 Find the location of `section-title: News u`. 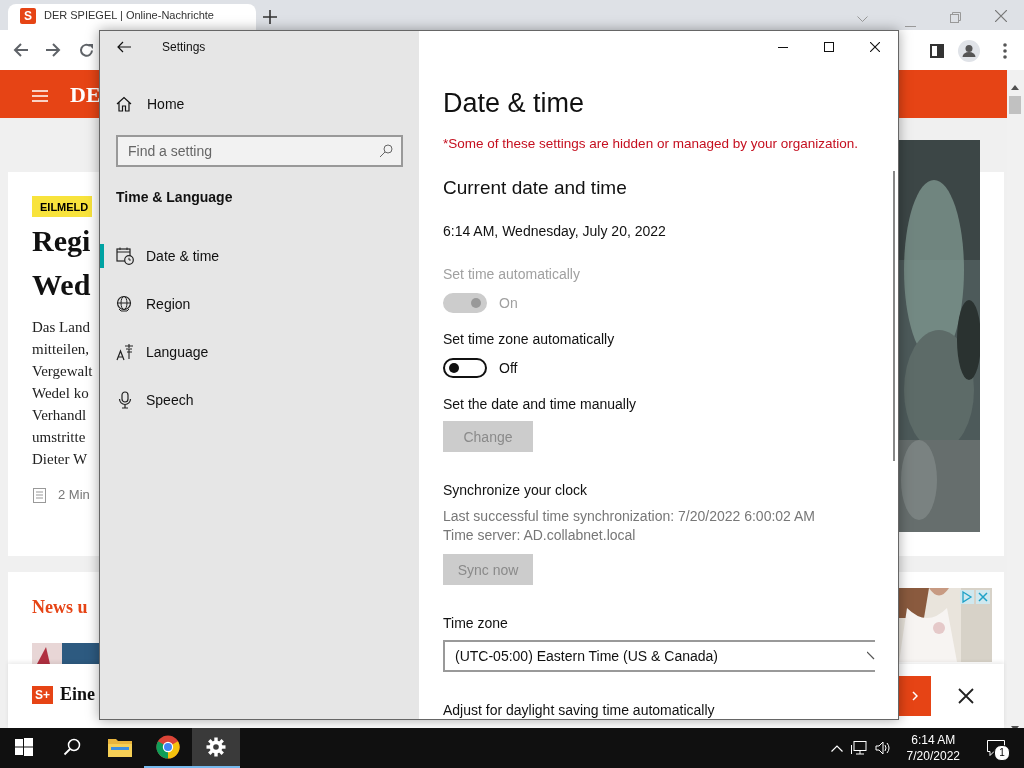

section-title: News u is located at coordinates (60, 607).